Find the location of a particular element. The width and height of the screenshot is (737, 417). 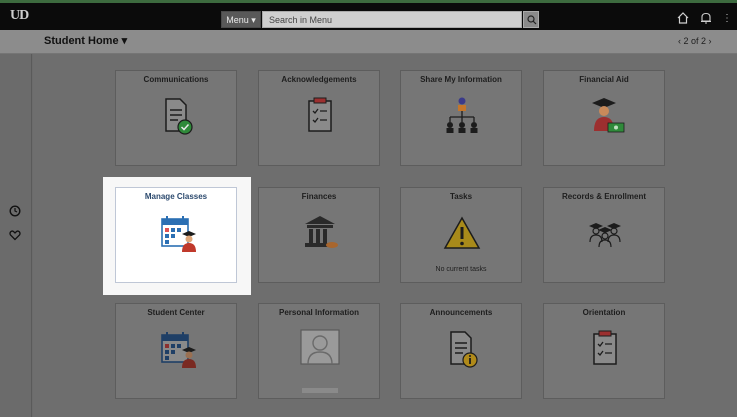

tile-label: Student Center is located at coordinates (176, 312).